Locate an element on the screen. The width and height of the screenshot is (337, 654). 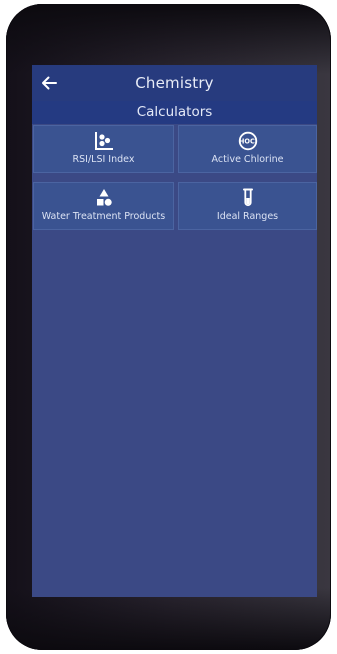
chlorine-hocl-icon: HOCl is located at coordinates (247, 141).